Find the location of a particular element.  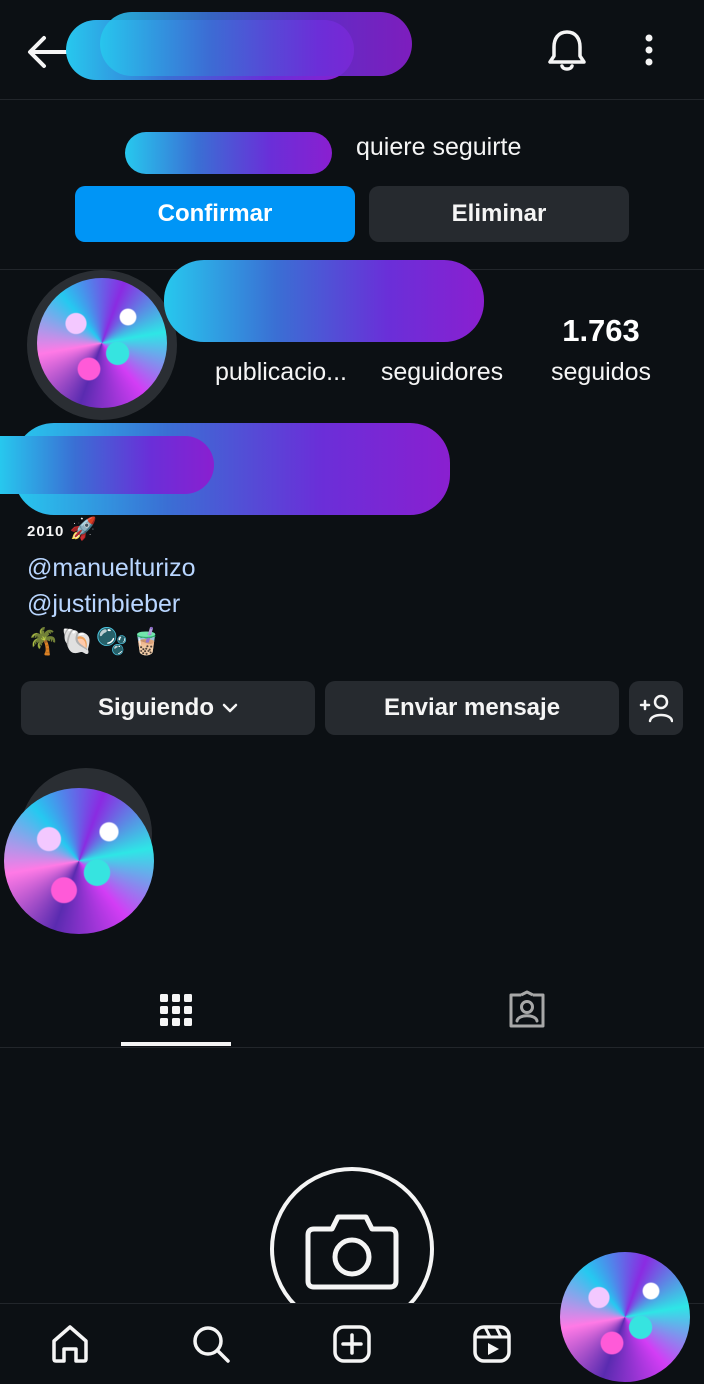

tab-posts-grid is located at coordinates (176, 1010).